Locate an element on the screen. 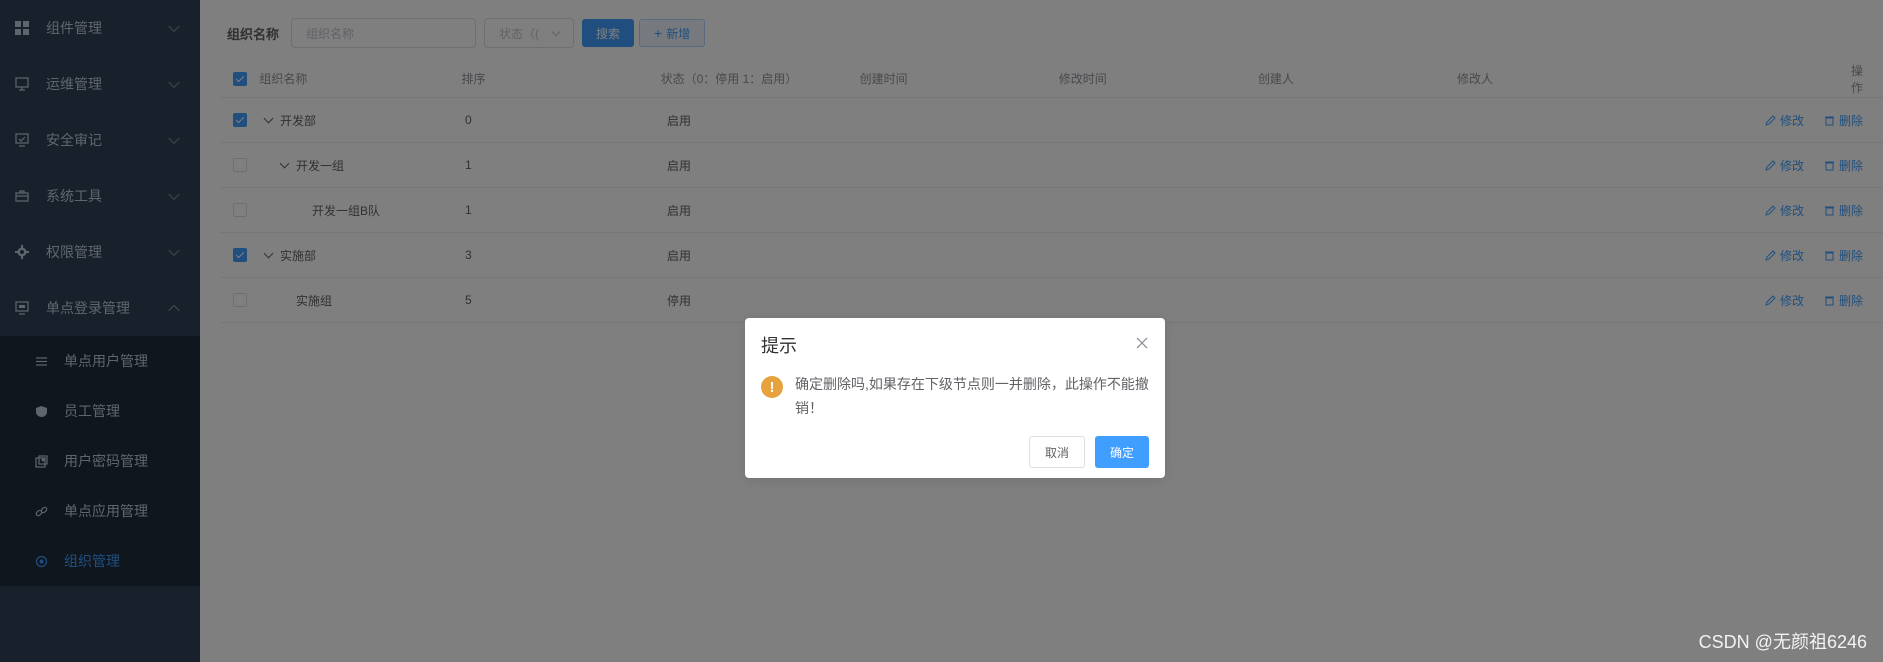  close-icon is located at coordinates (1142, 343).